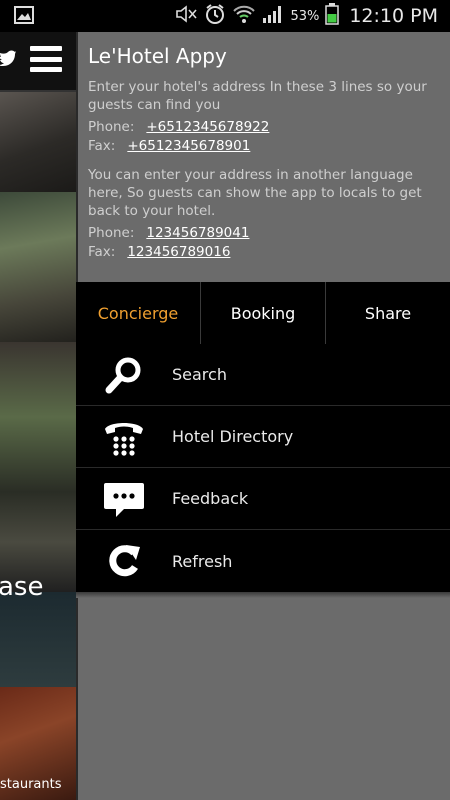 Image resolution: width=450 pixels, height=800 pixels. I want to click on fax-link-1: +6512345678901, so click(188, 146).